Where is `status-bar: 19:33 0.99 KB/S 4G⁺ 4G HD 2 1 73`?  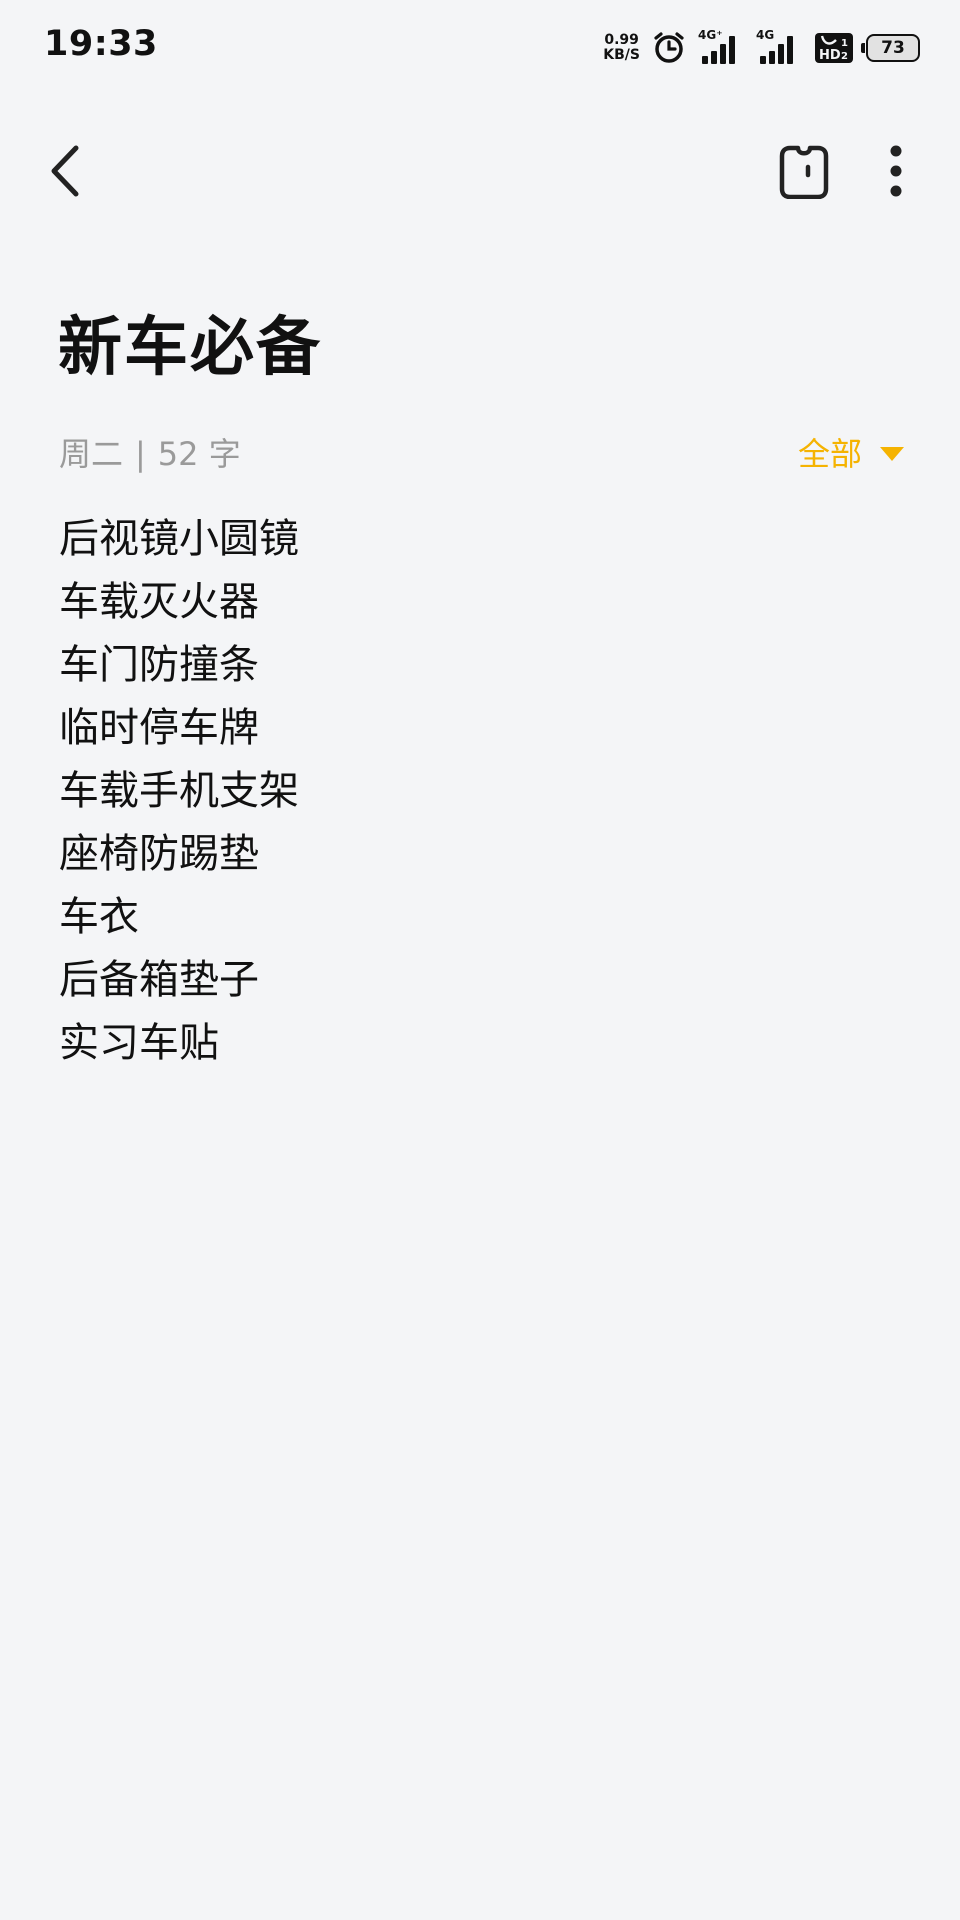 status-bar: 19:33 0.99 KB/S 4G⁺ 4G HD 2 1 73 is located at coordinates (480, 48).